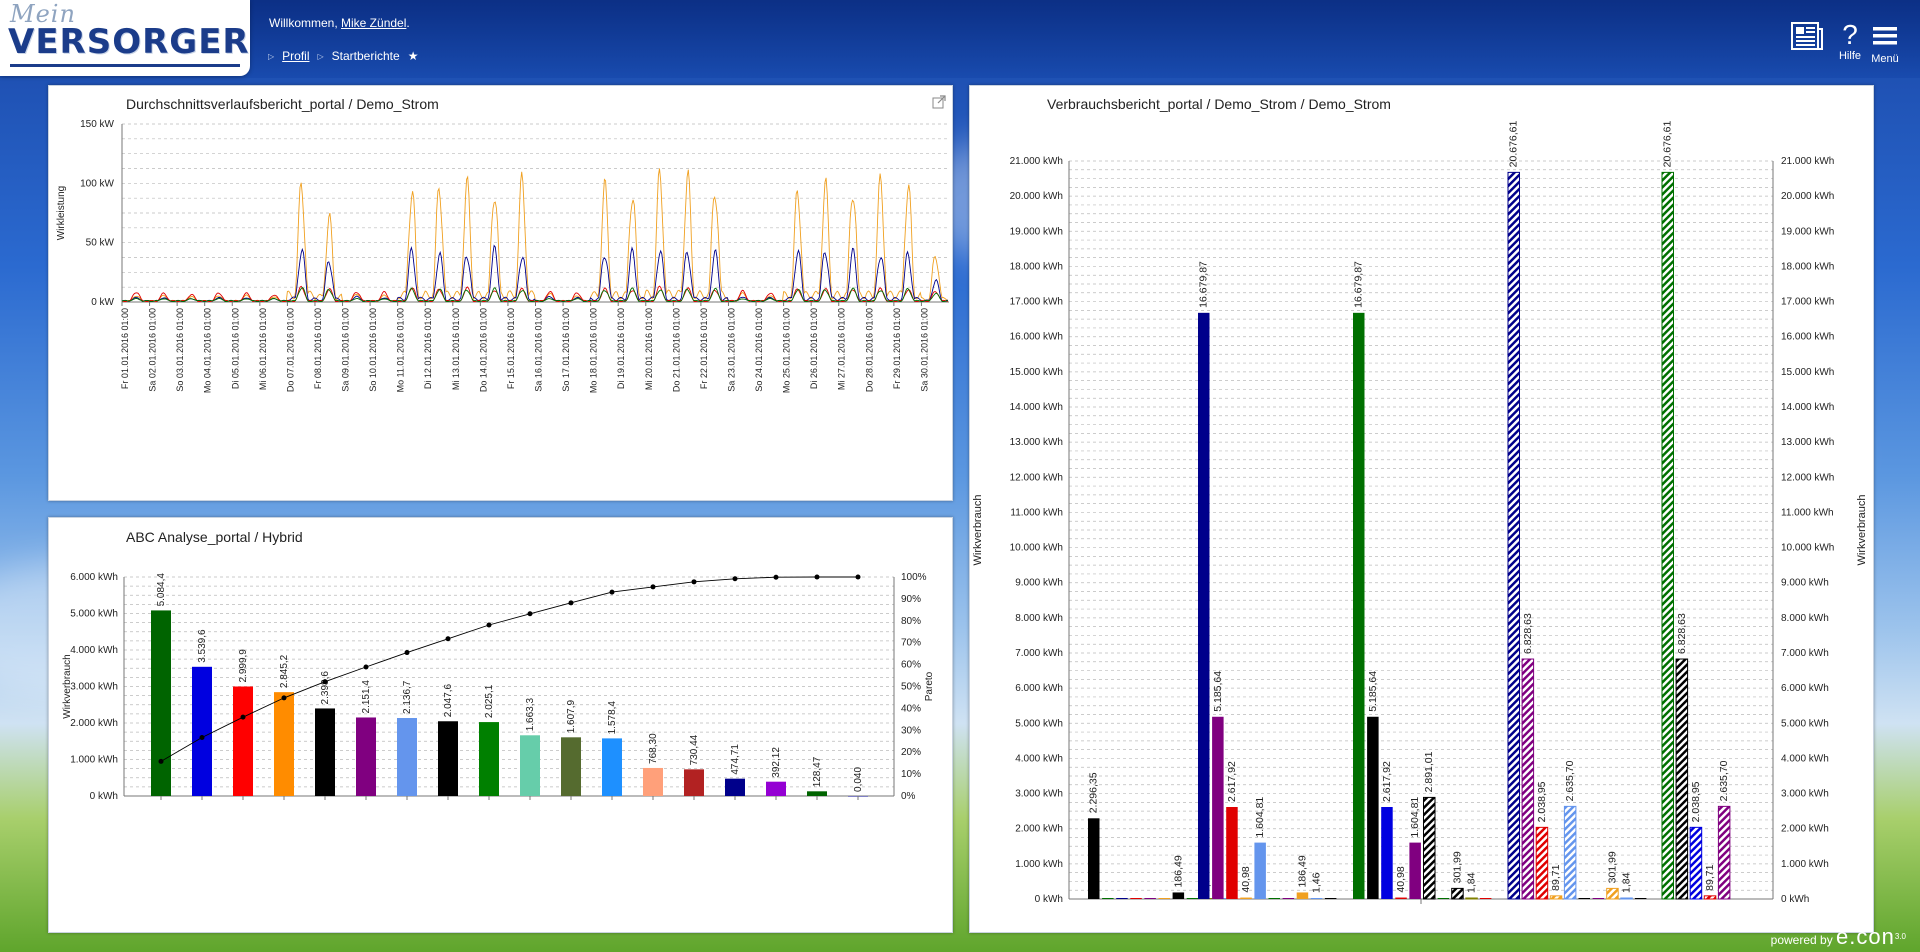 Image resolution: width=1920 pixels, height=952 pixels. I want to click on y-tick-label: 3.000 kWh, so click(94, 687).